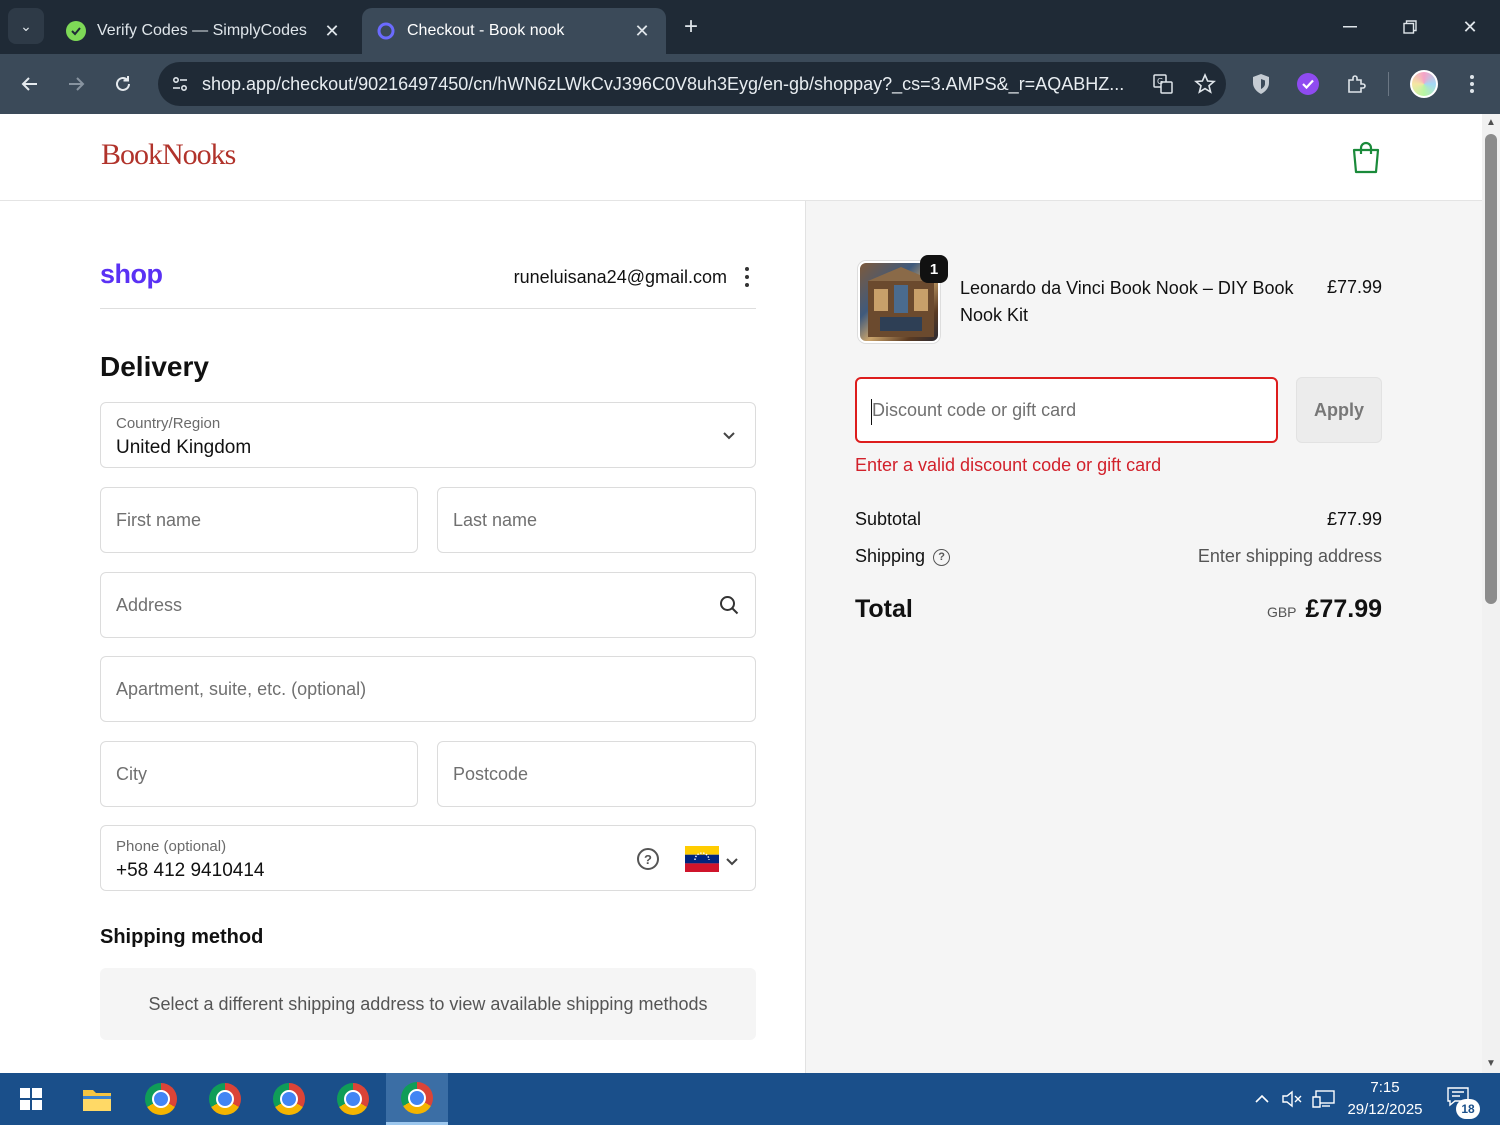 The height and width of the screenshot is (1125, 1500). Describe the element at coordinates (486, 30) in the screenshot. I see `tab-title: Checkout - Book nook` at that location.